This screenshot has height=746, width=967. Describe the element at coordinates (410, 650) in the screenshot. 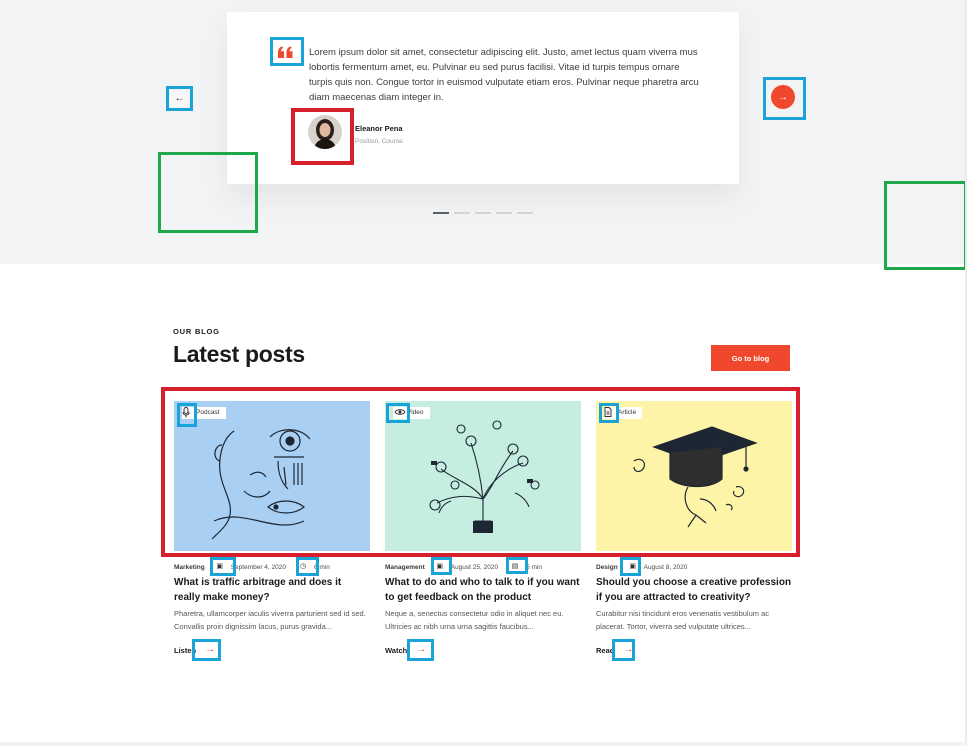

I see `post-read-link: Watch →` at that location.